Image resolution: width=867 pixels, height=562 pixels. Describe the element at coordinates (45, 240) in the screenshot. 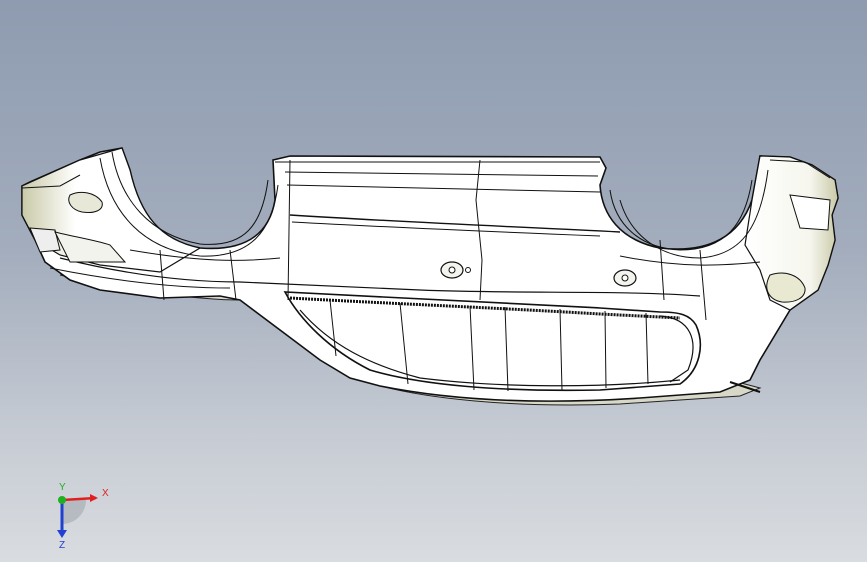

I see `left-lamp-recess` at that location.